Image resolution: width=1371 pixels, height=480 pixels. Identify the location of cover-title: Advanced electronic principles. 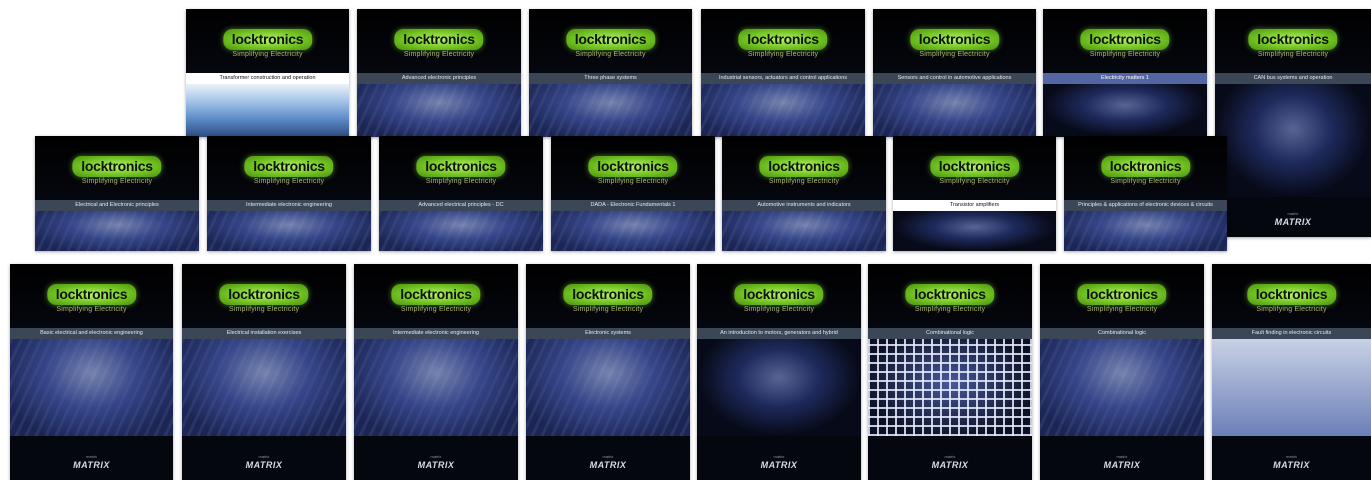
(439, 78).